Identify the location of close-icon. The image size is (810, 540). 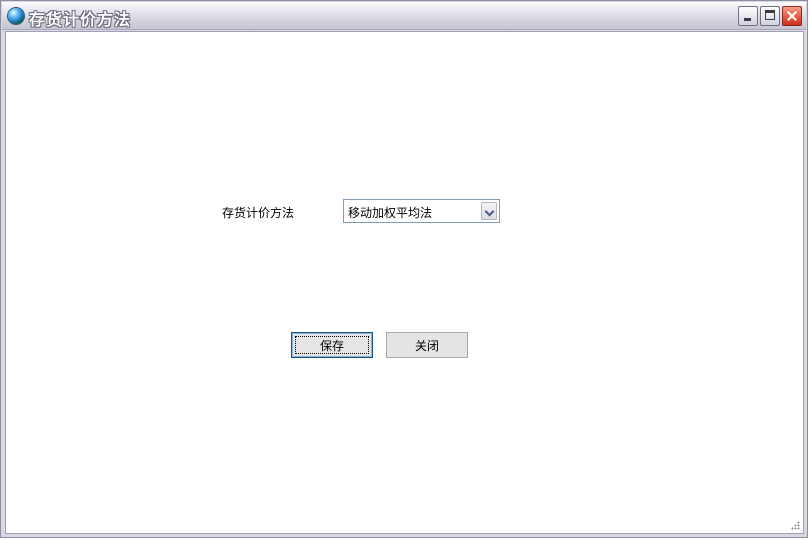
(792, 16).